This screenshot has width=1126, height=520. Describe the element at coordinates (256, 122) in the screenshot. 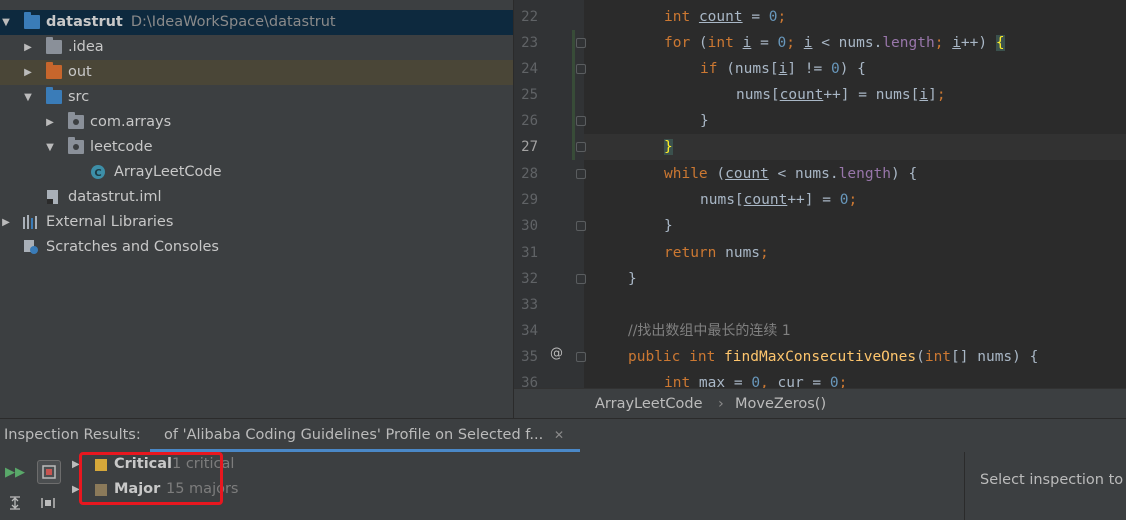

I see `tree-item-com-arrays: ▶ com.arrays` at that location.